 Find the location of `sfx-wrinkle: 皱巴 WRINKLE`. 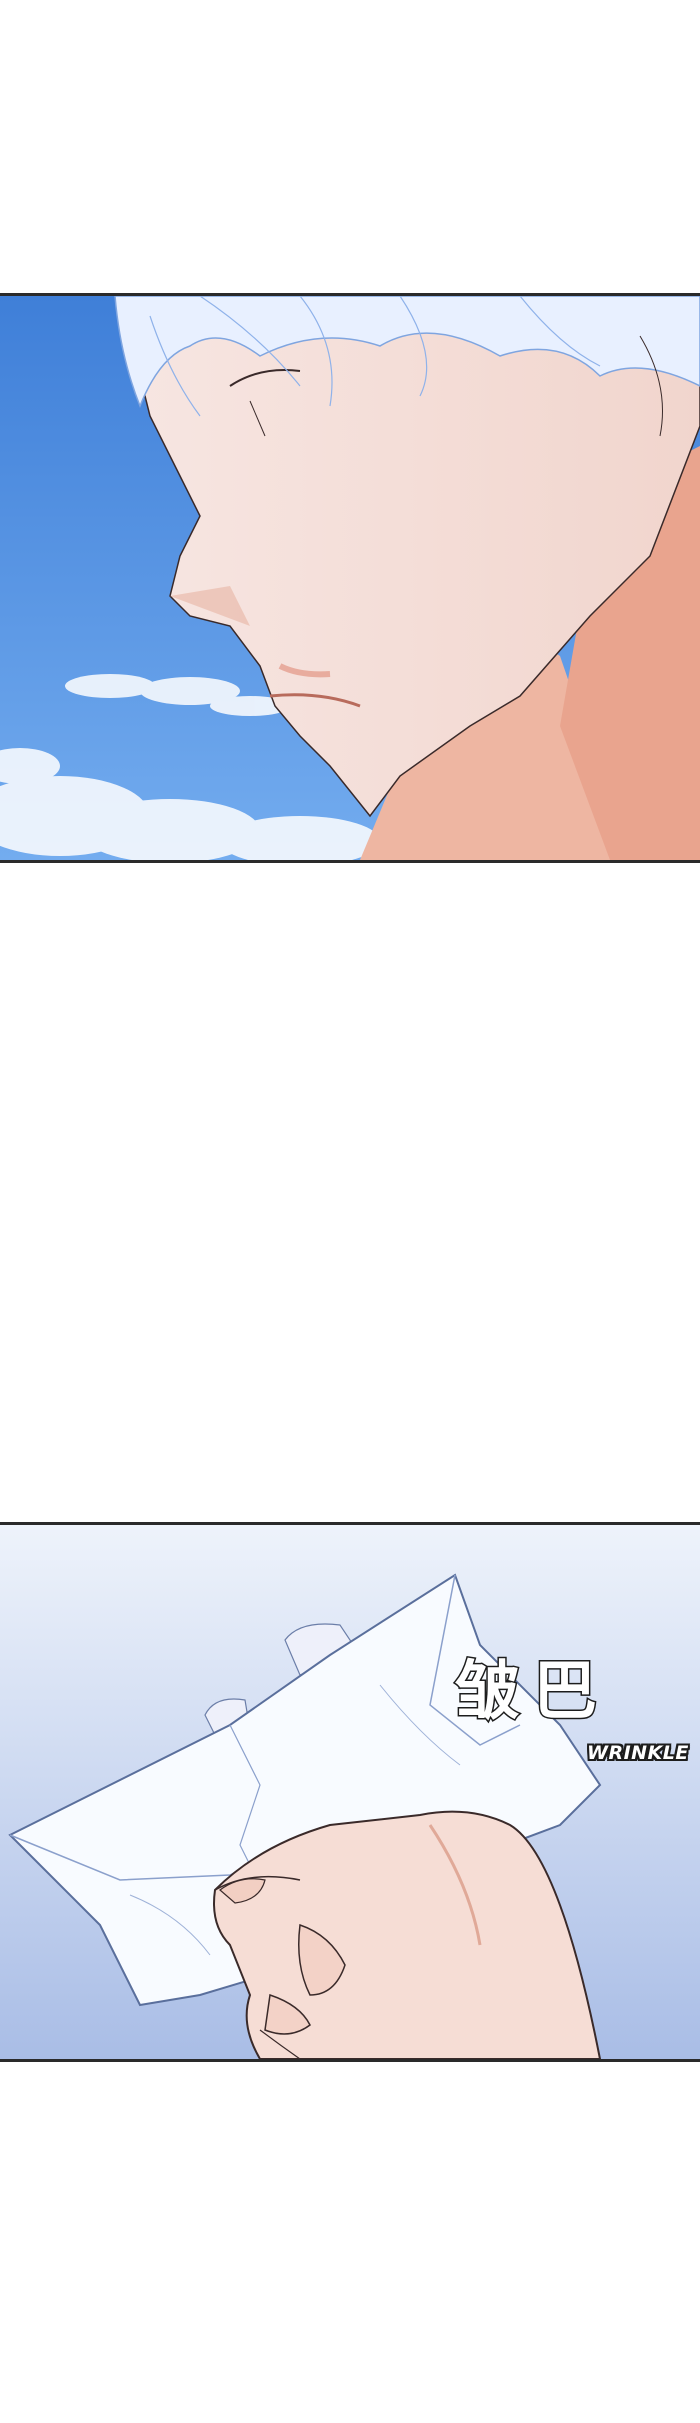

sfx-wrinkle: 皱巴 WRINKLE is located at coordinates (571, 1710).